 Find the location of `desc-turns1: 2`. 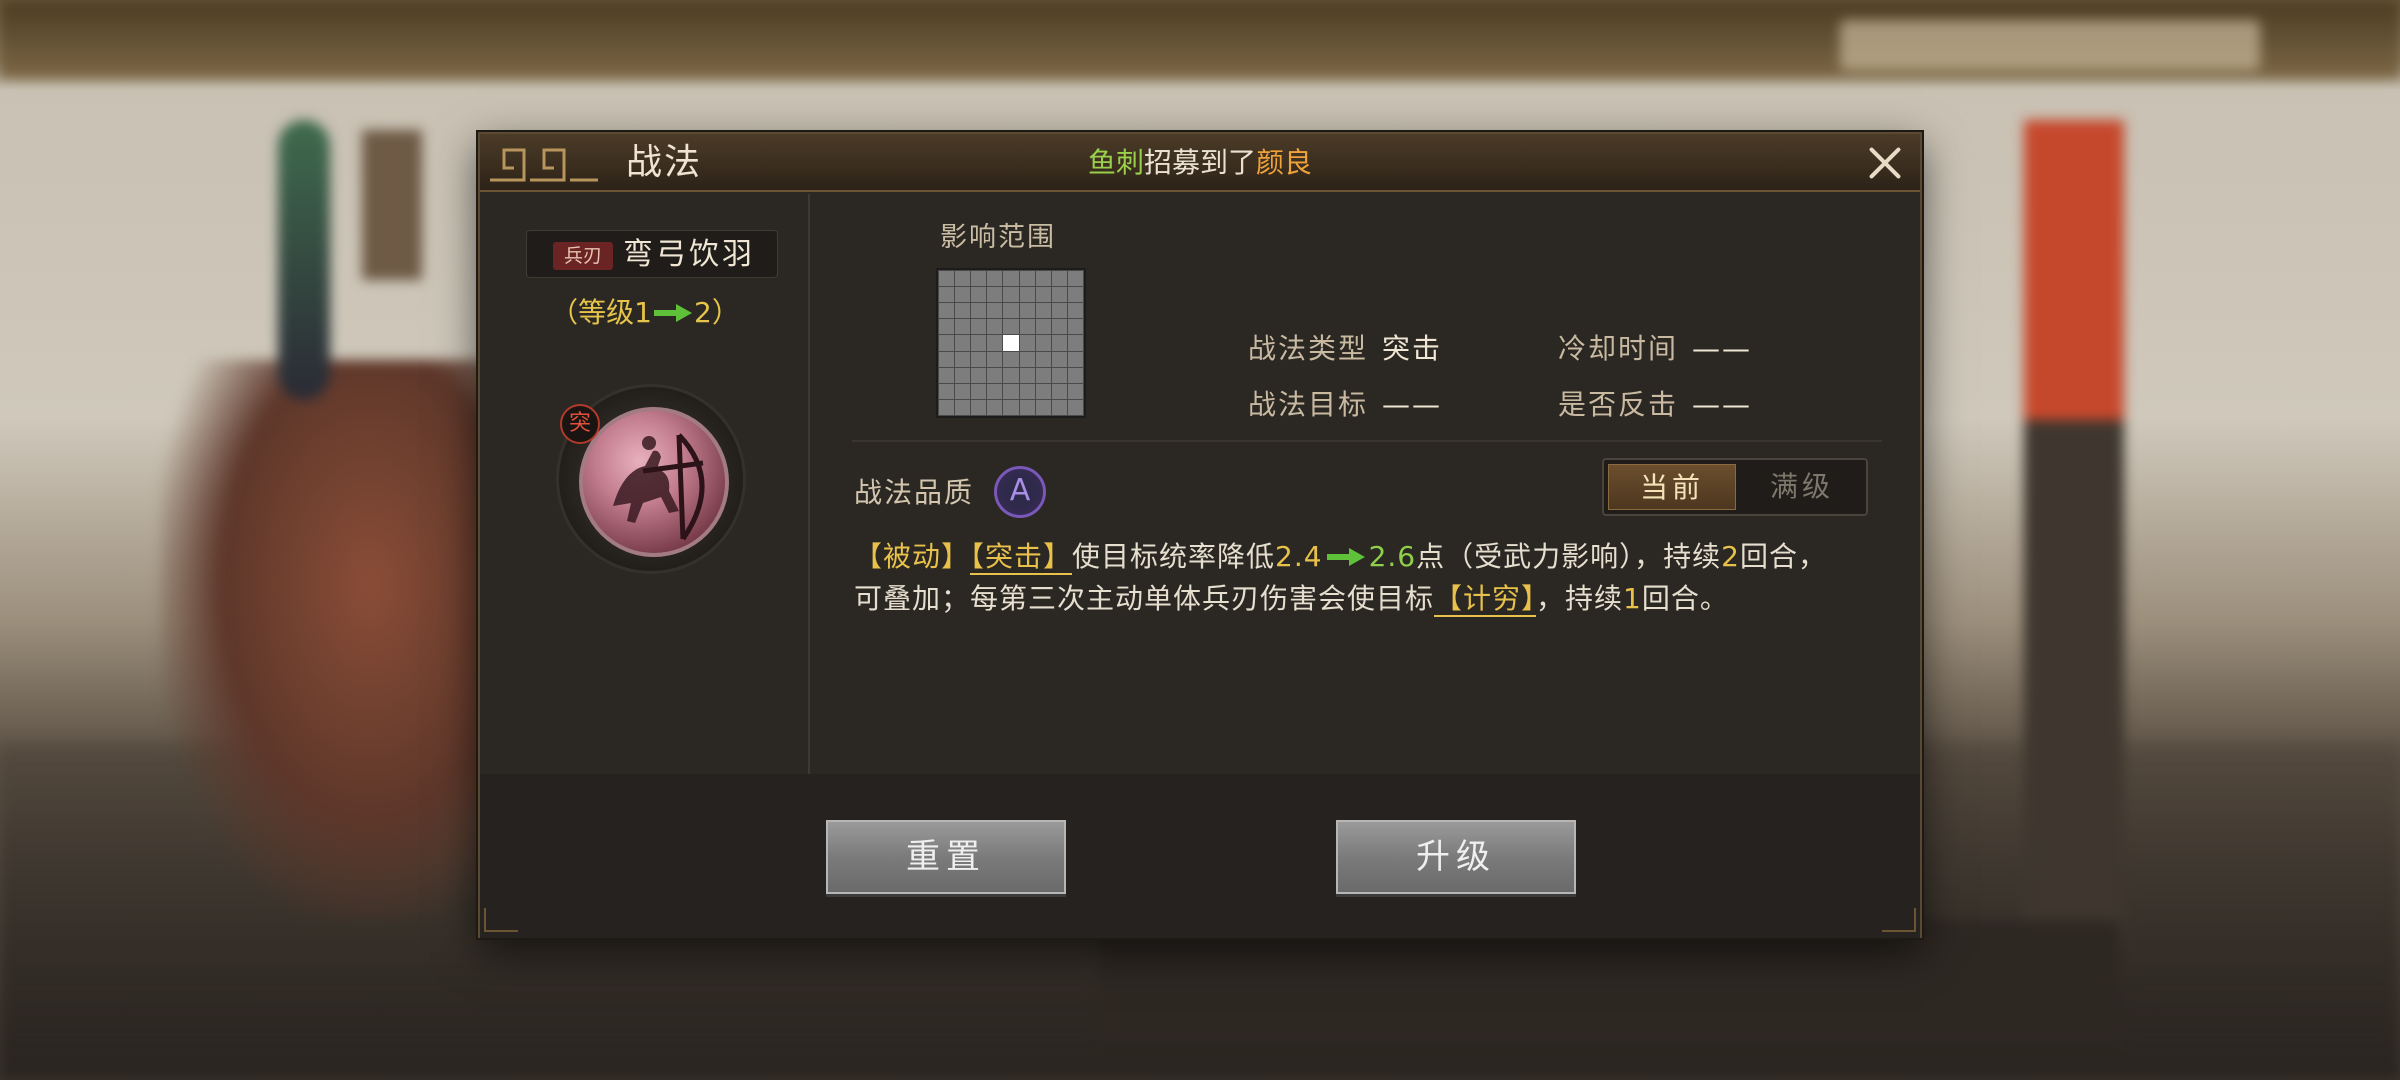

desc-turns1: 2 is located at coordinates (1730, 556).